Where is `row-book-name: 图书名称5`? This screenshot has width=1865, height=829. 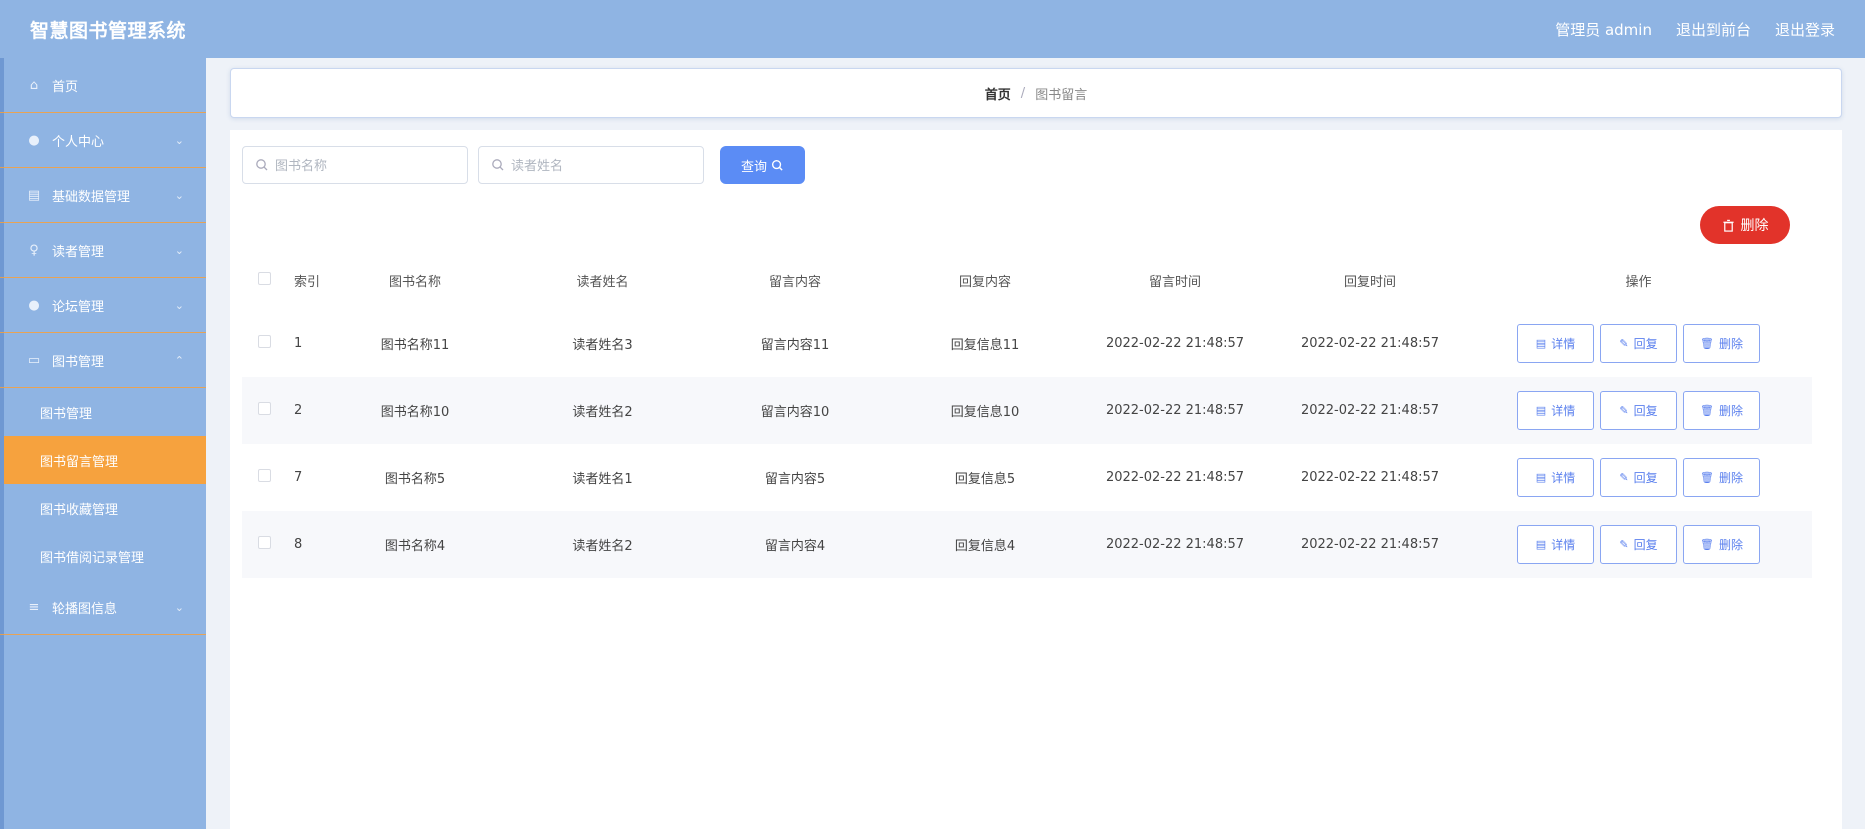 row-book-name: 图书名称5 is located at coordinates (415, 479).